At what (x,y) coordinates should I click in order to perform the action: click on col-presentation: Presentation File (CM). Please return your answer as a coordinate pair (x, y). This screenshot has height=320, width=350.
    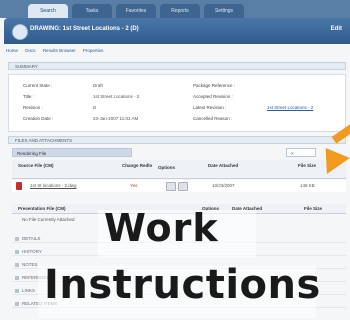
    Looking at the image, I should click on (42, 208).